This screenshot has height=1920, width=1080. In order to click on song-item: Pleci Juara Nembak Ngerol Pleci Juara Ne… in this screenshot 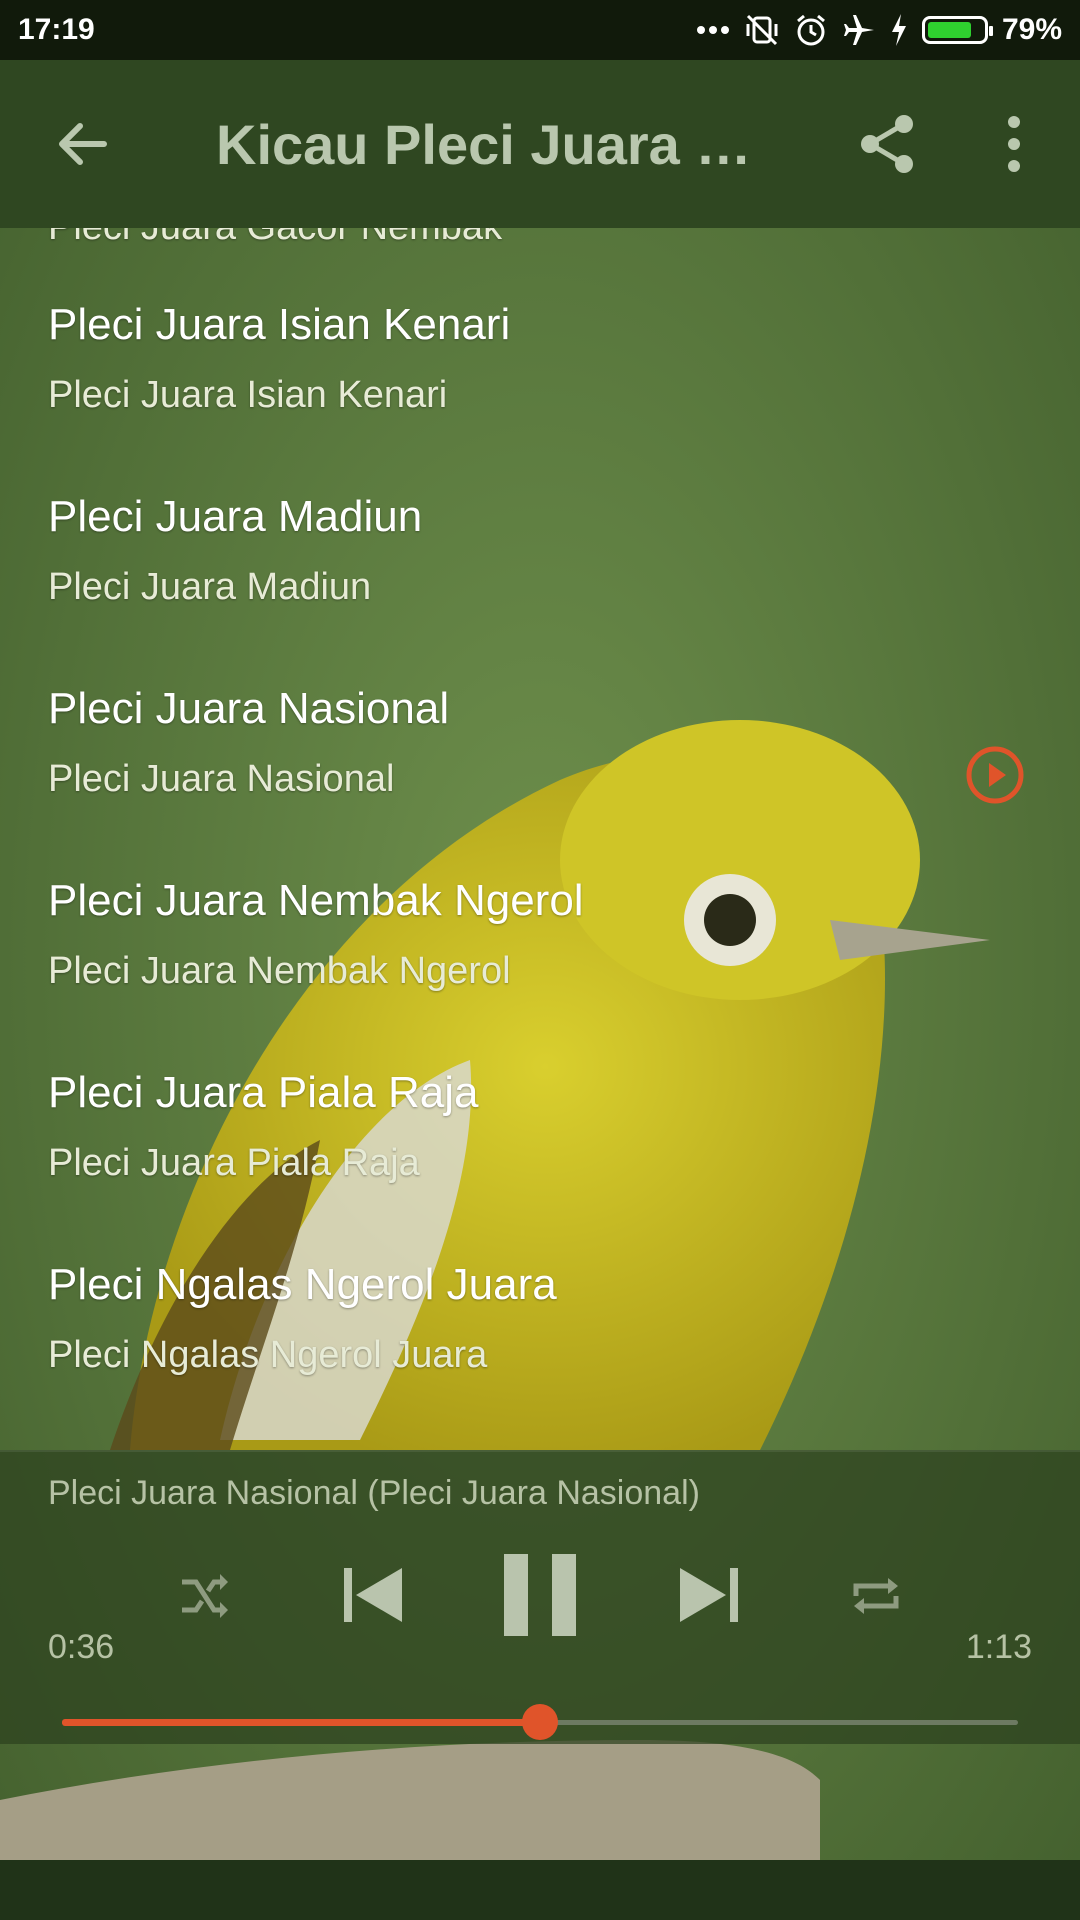, I will do `click(540, 958)`.